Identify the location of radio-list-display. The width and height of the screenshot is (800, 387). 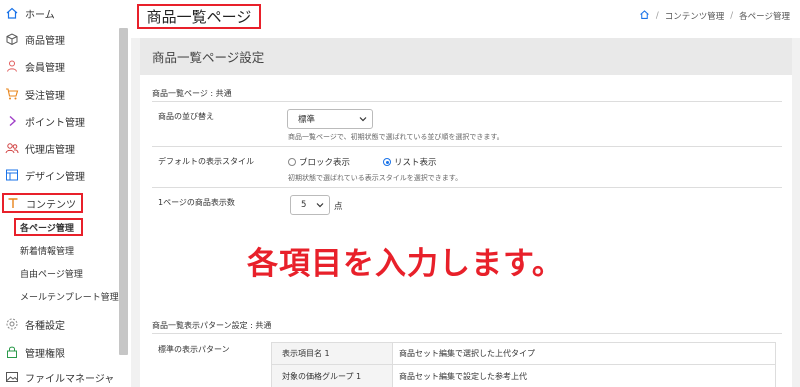
(387, 162).